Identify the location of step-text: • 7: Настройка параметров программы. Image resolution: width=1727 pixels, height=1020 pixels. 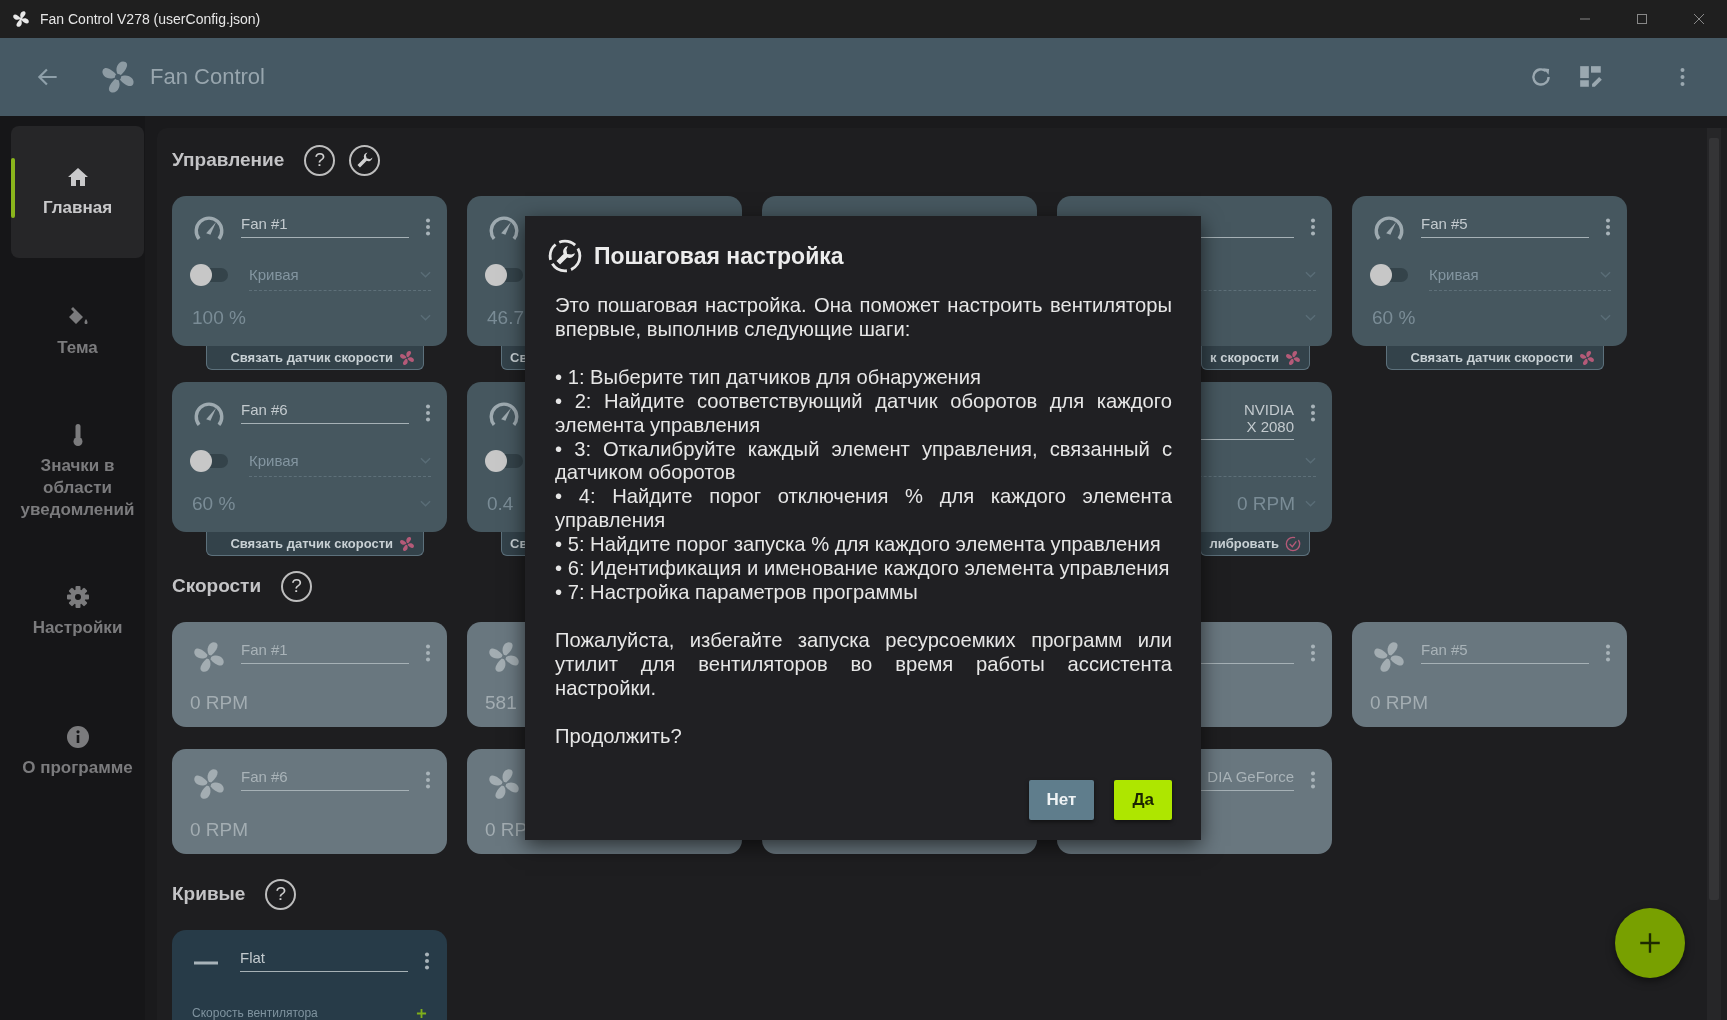
(737, 592).